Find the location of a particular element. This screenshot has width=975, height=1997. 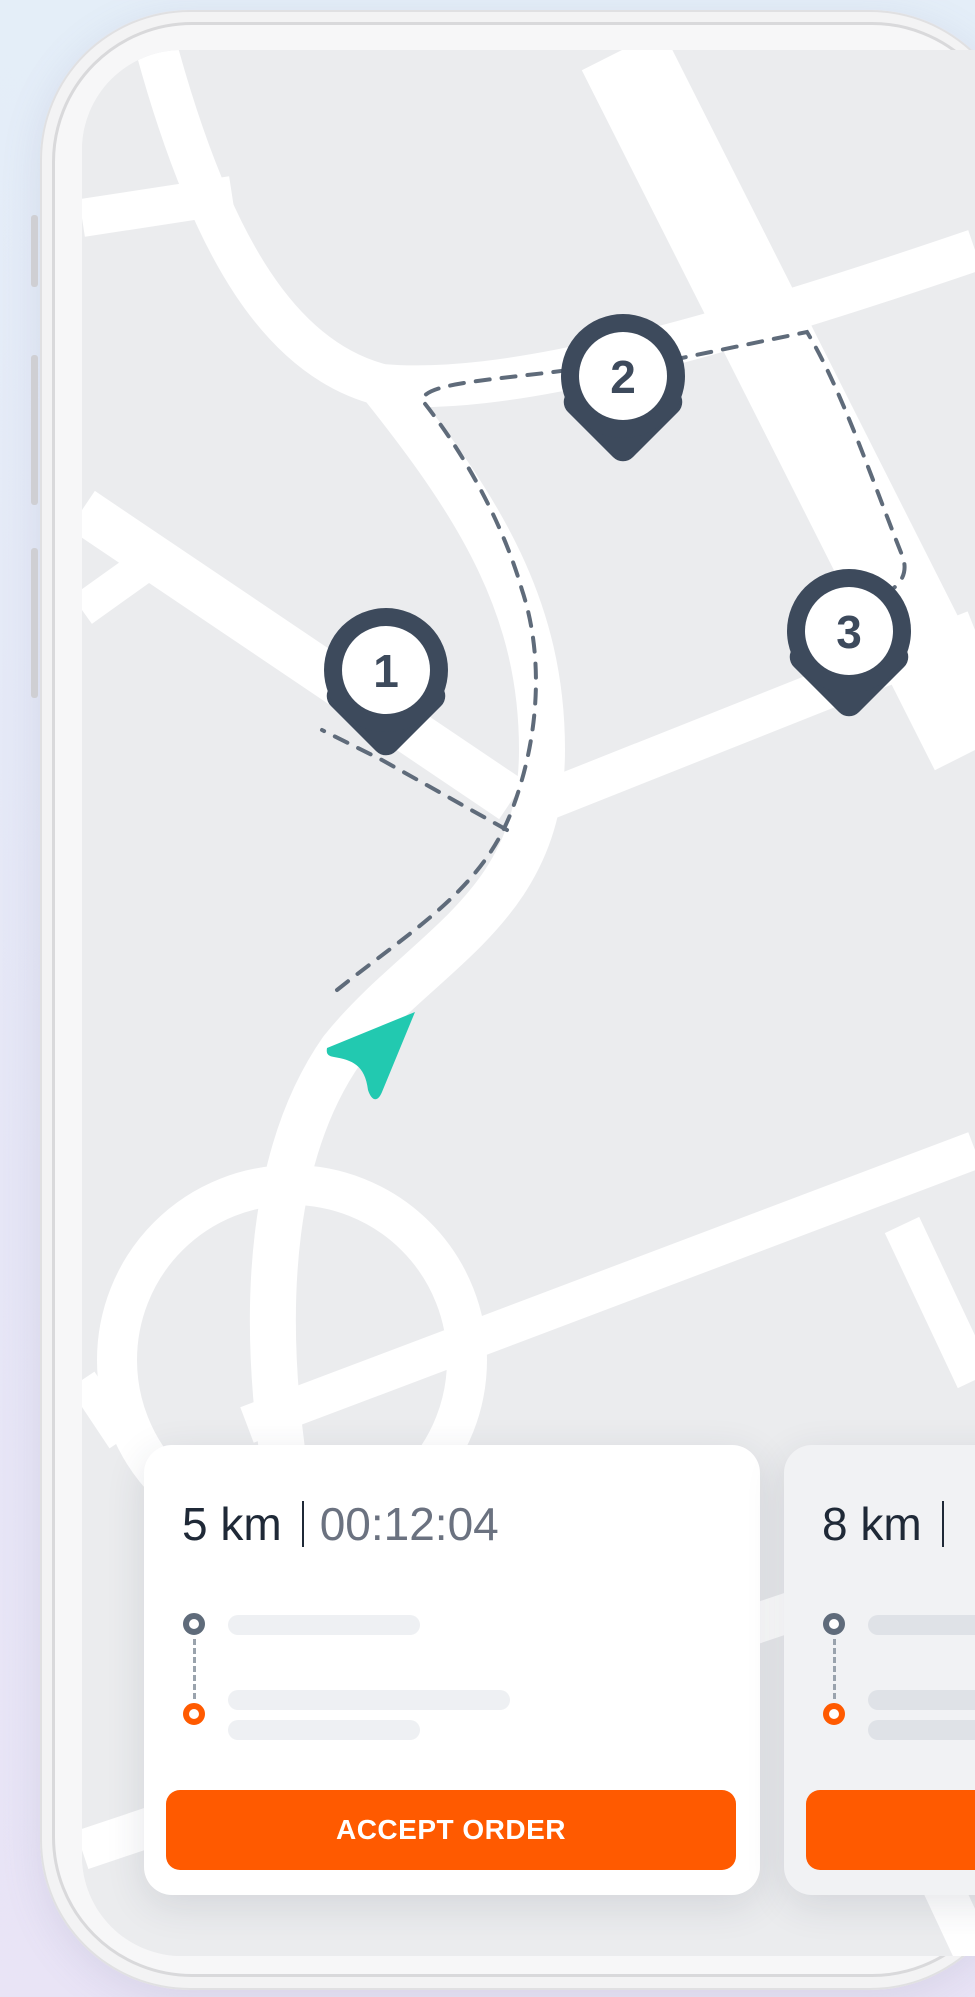

order-distance: 5 km is located at coordinates (232, 1524).